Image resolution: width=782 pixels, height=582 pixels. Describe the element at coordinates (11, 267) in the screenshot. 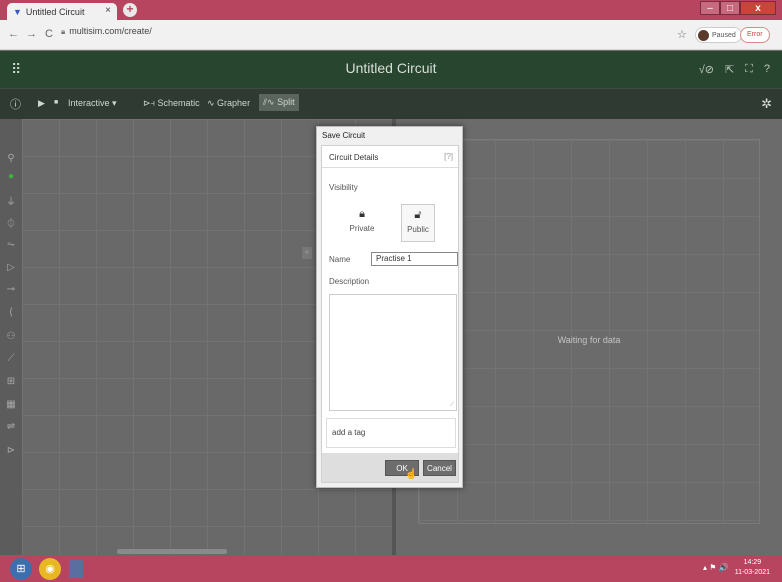

I see `opamp-icon: ▷` at that location.